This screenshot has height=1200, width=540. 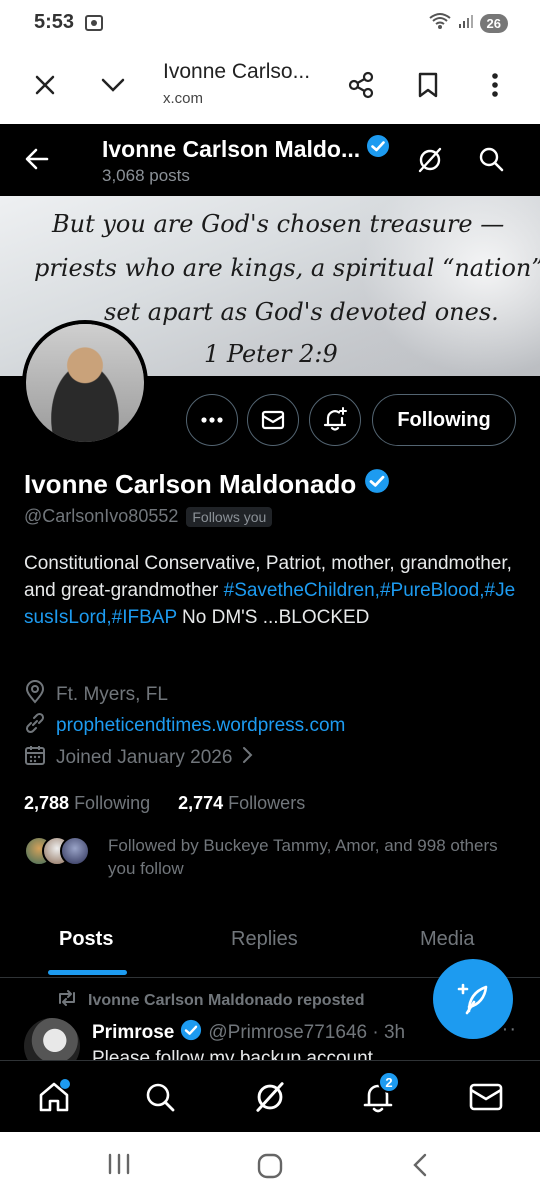 I want to click on share-icon, so click(x=361, y=85).